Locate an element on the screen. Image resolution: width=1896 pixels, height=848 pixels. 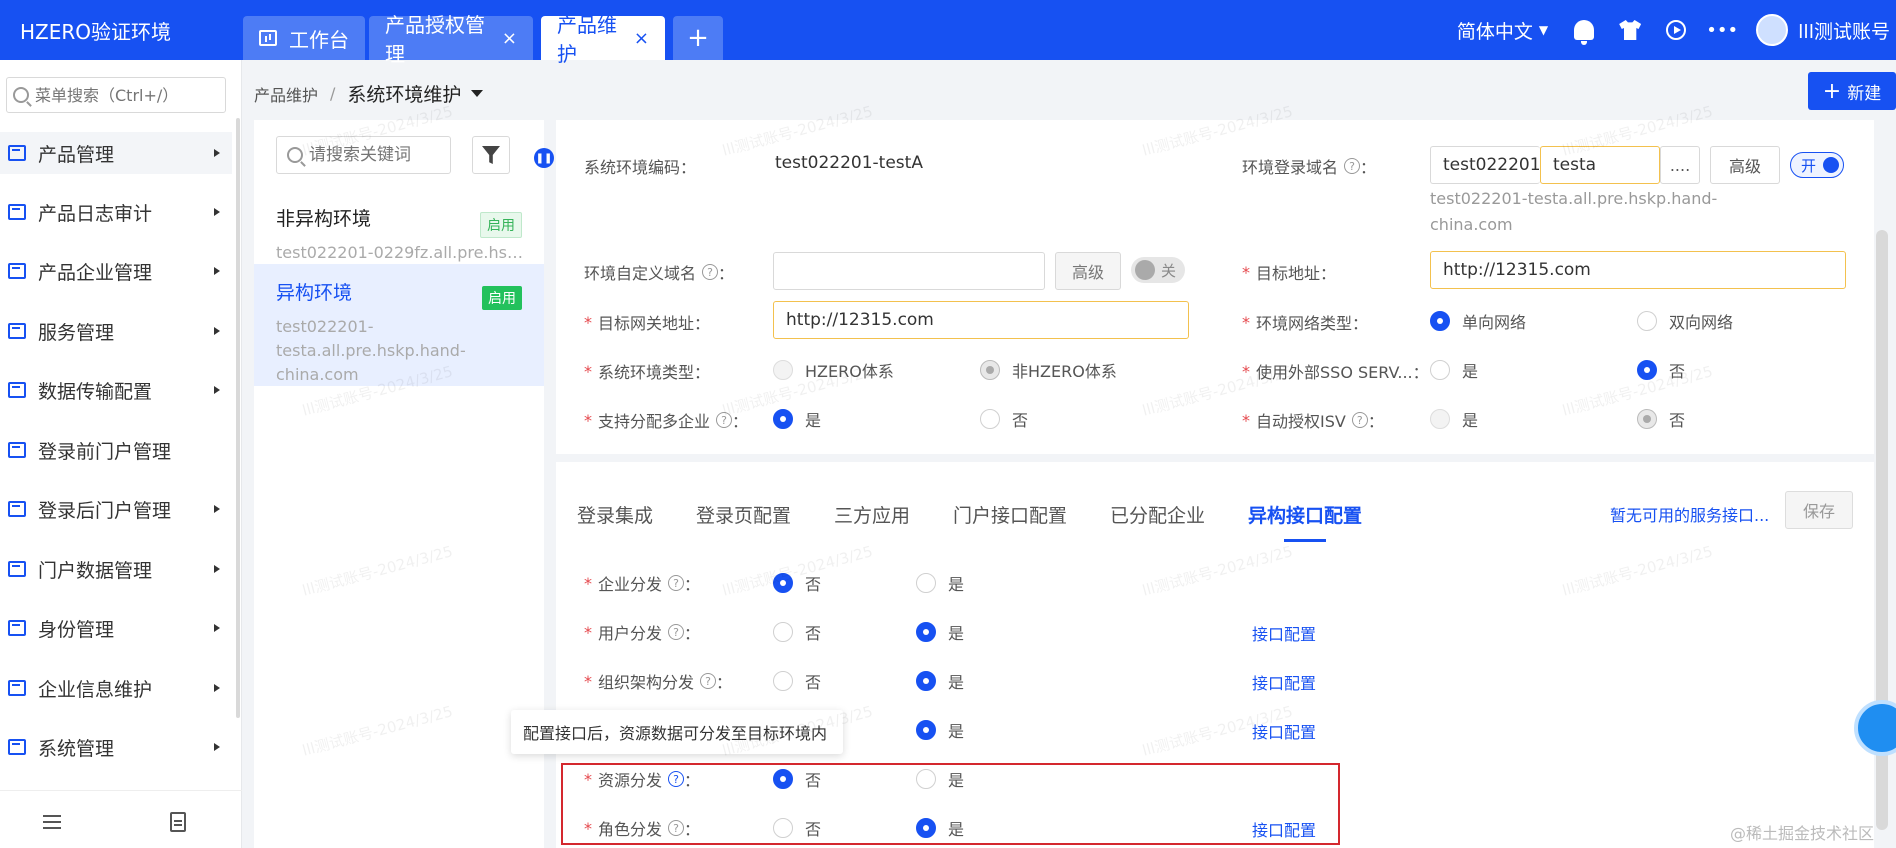
sidebar-item-product-log-audit: 产品日志审计 is located at coordinates (116, 212).